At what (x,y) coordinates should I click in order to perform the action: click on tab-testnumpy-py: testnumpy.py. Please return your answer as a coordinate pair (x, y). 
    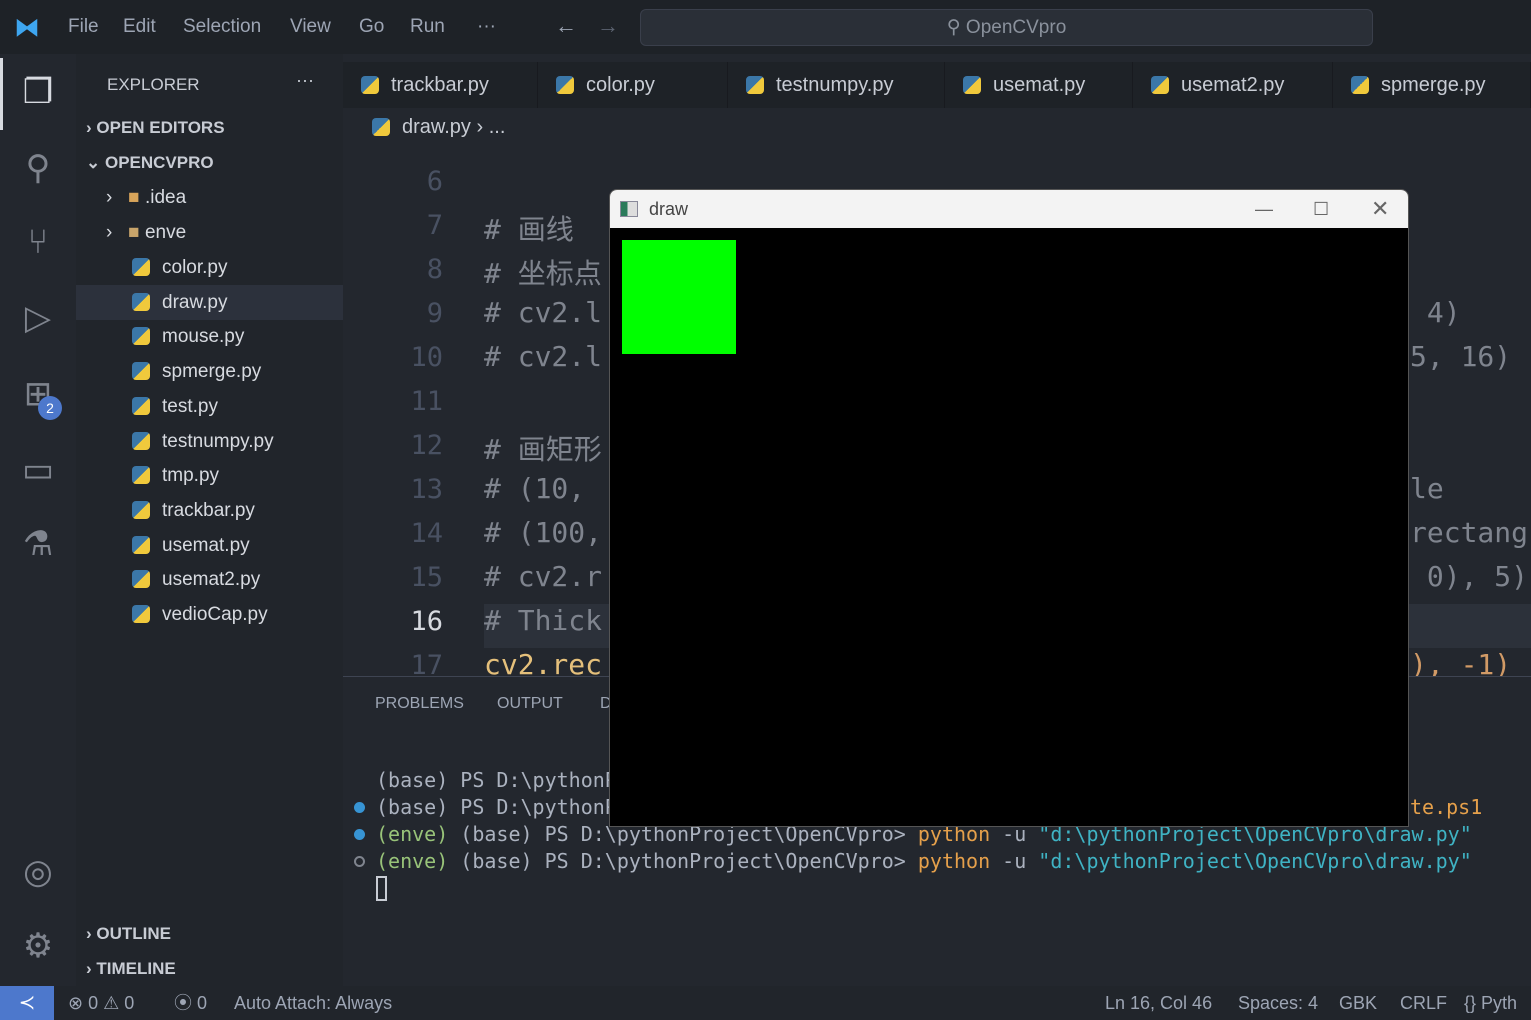
    Looking at the image, I should click on (836, 85).